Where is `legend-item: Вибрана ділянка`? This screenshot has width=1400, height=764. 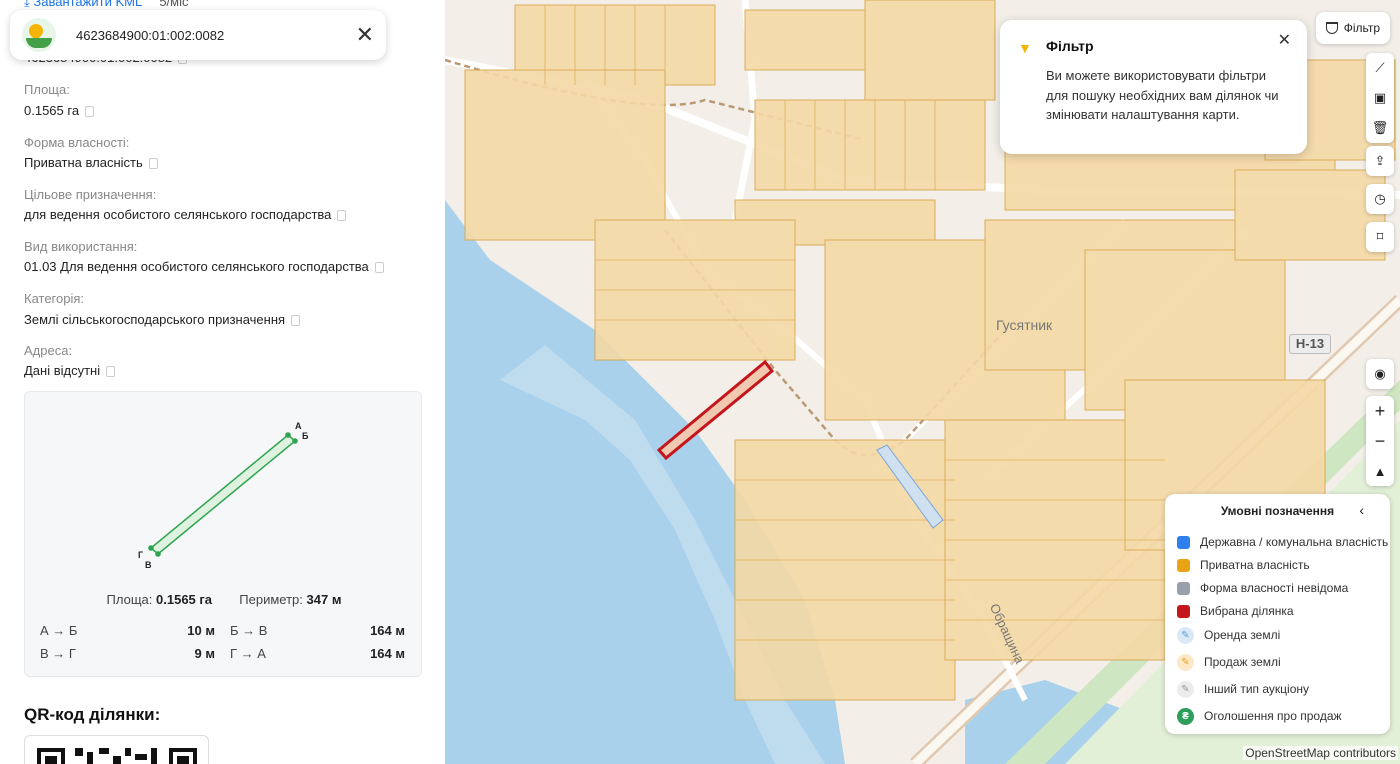 legend-item: Вибрана ділянка is located at coordinates (1235, 611).